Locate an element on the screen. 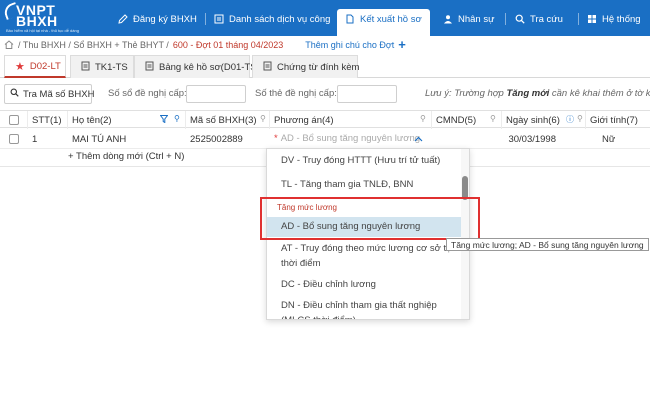 The width and height of the screenshot is (650, 420). breadcrumb-current: 600 - Đợt 01 tháng 04/2023 is located at coordinates (228, 45).